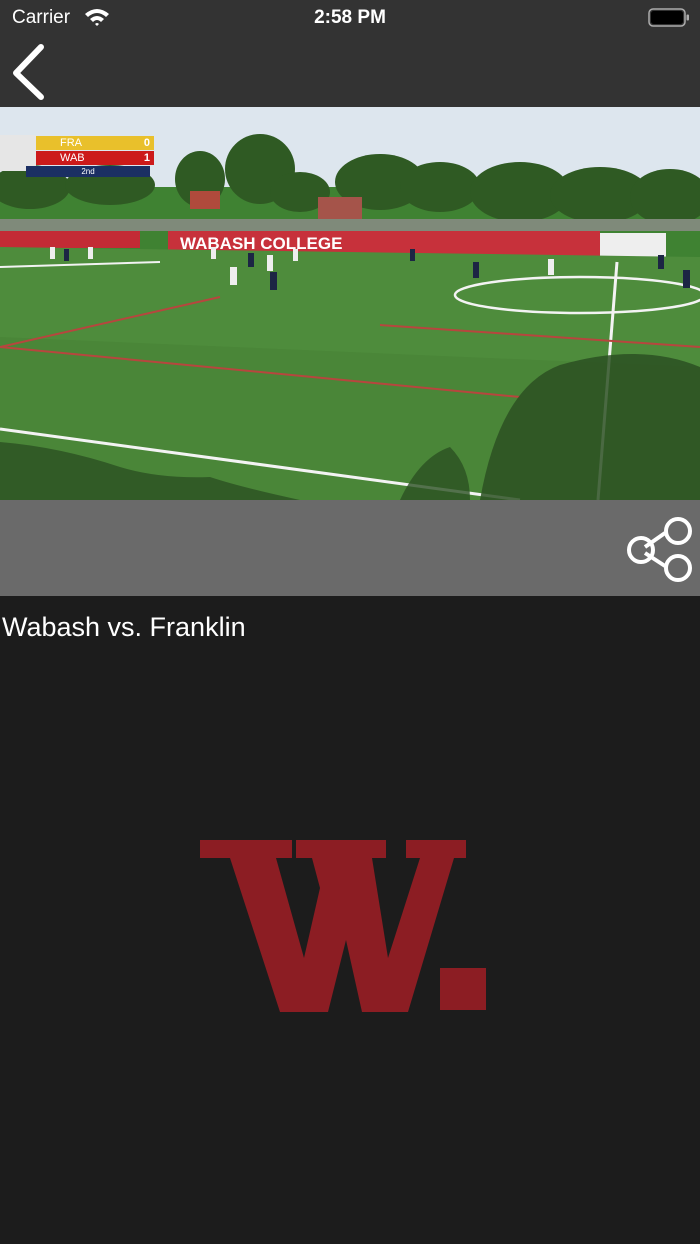 The height and width of the screenshot is (1244, 700). I want to click on share-icon, so click(659, 549).